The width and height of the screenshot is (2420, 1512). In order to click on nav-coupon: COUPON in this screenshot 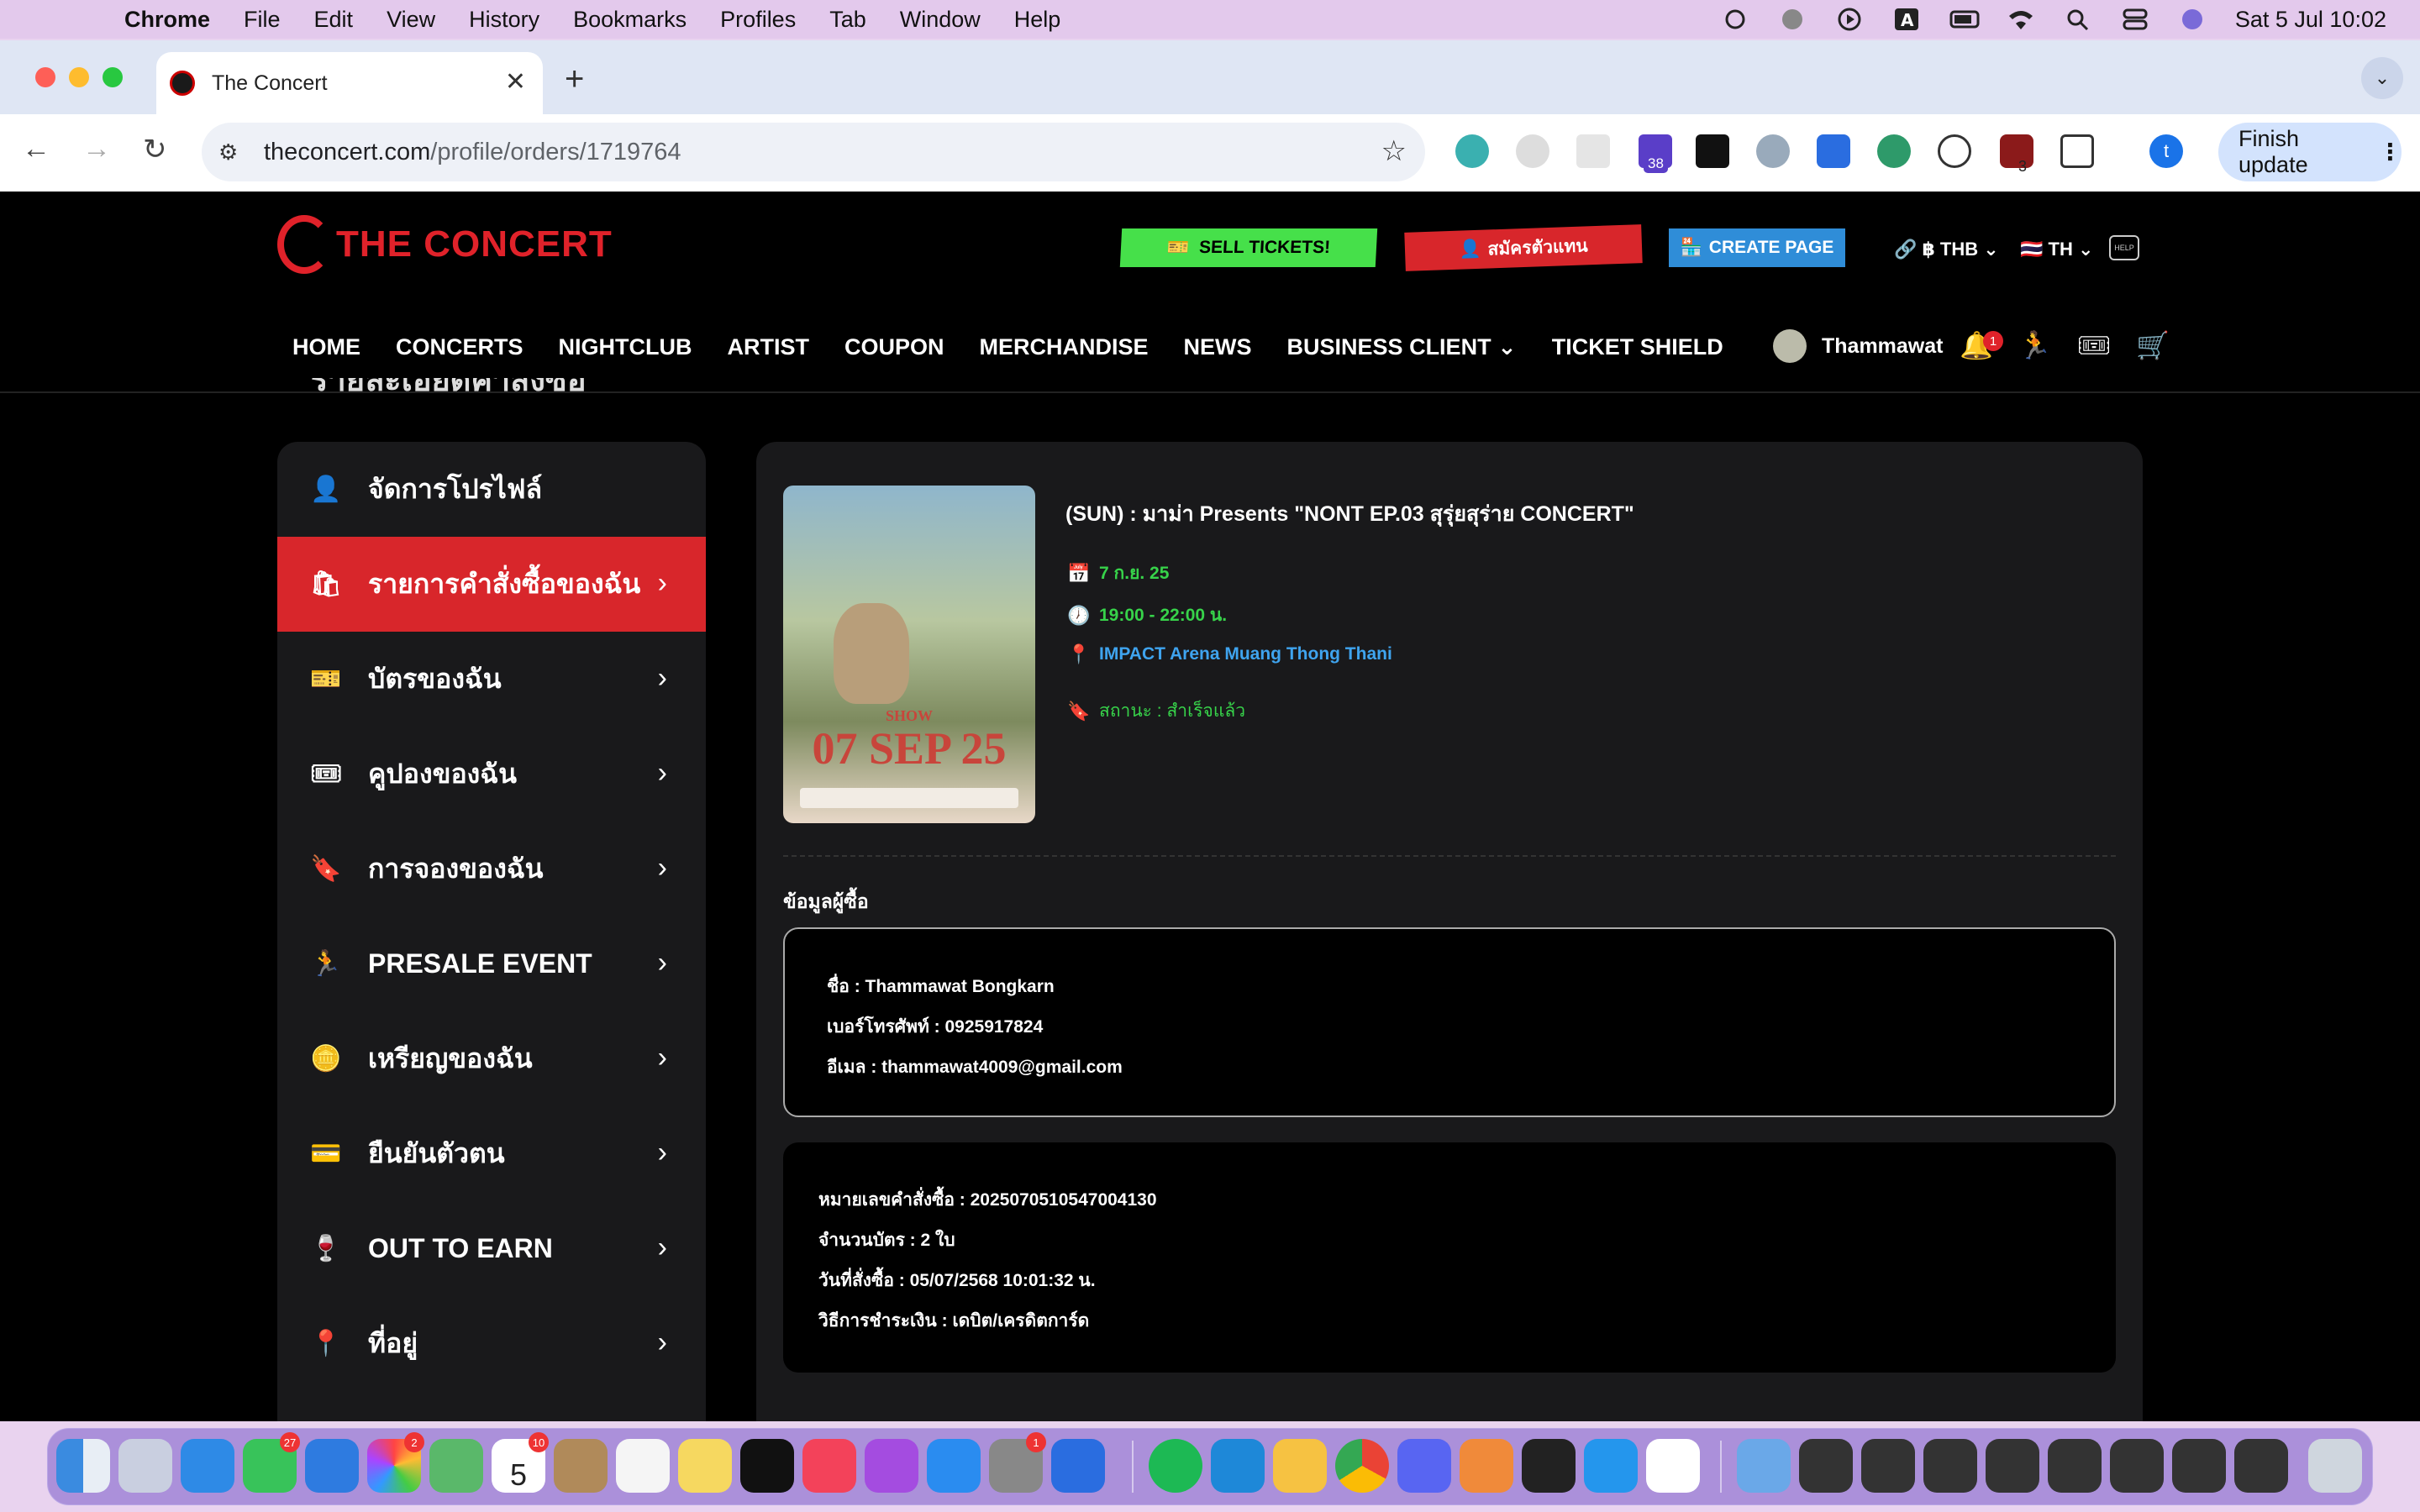, I will do `click(894, 347)`.